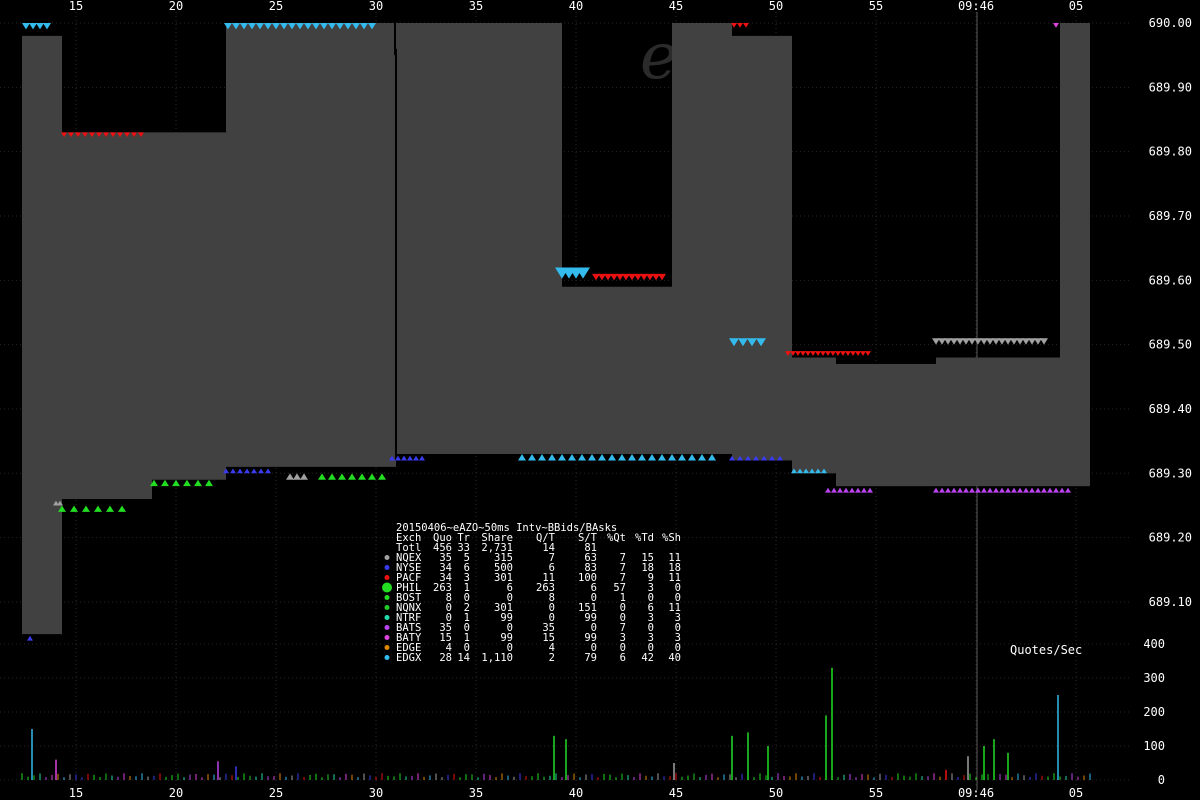 The image size is (1200, 800). What do you see at coordinates (76, 6) in the screenshot?
I see `x-tick-label-top: 15` at bounding box center [76, 6].